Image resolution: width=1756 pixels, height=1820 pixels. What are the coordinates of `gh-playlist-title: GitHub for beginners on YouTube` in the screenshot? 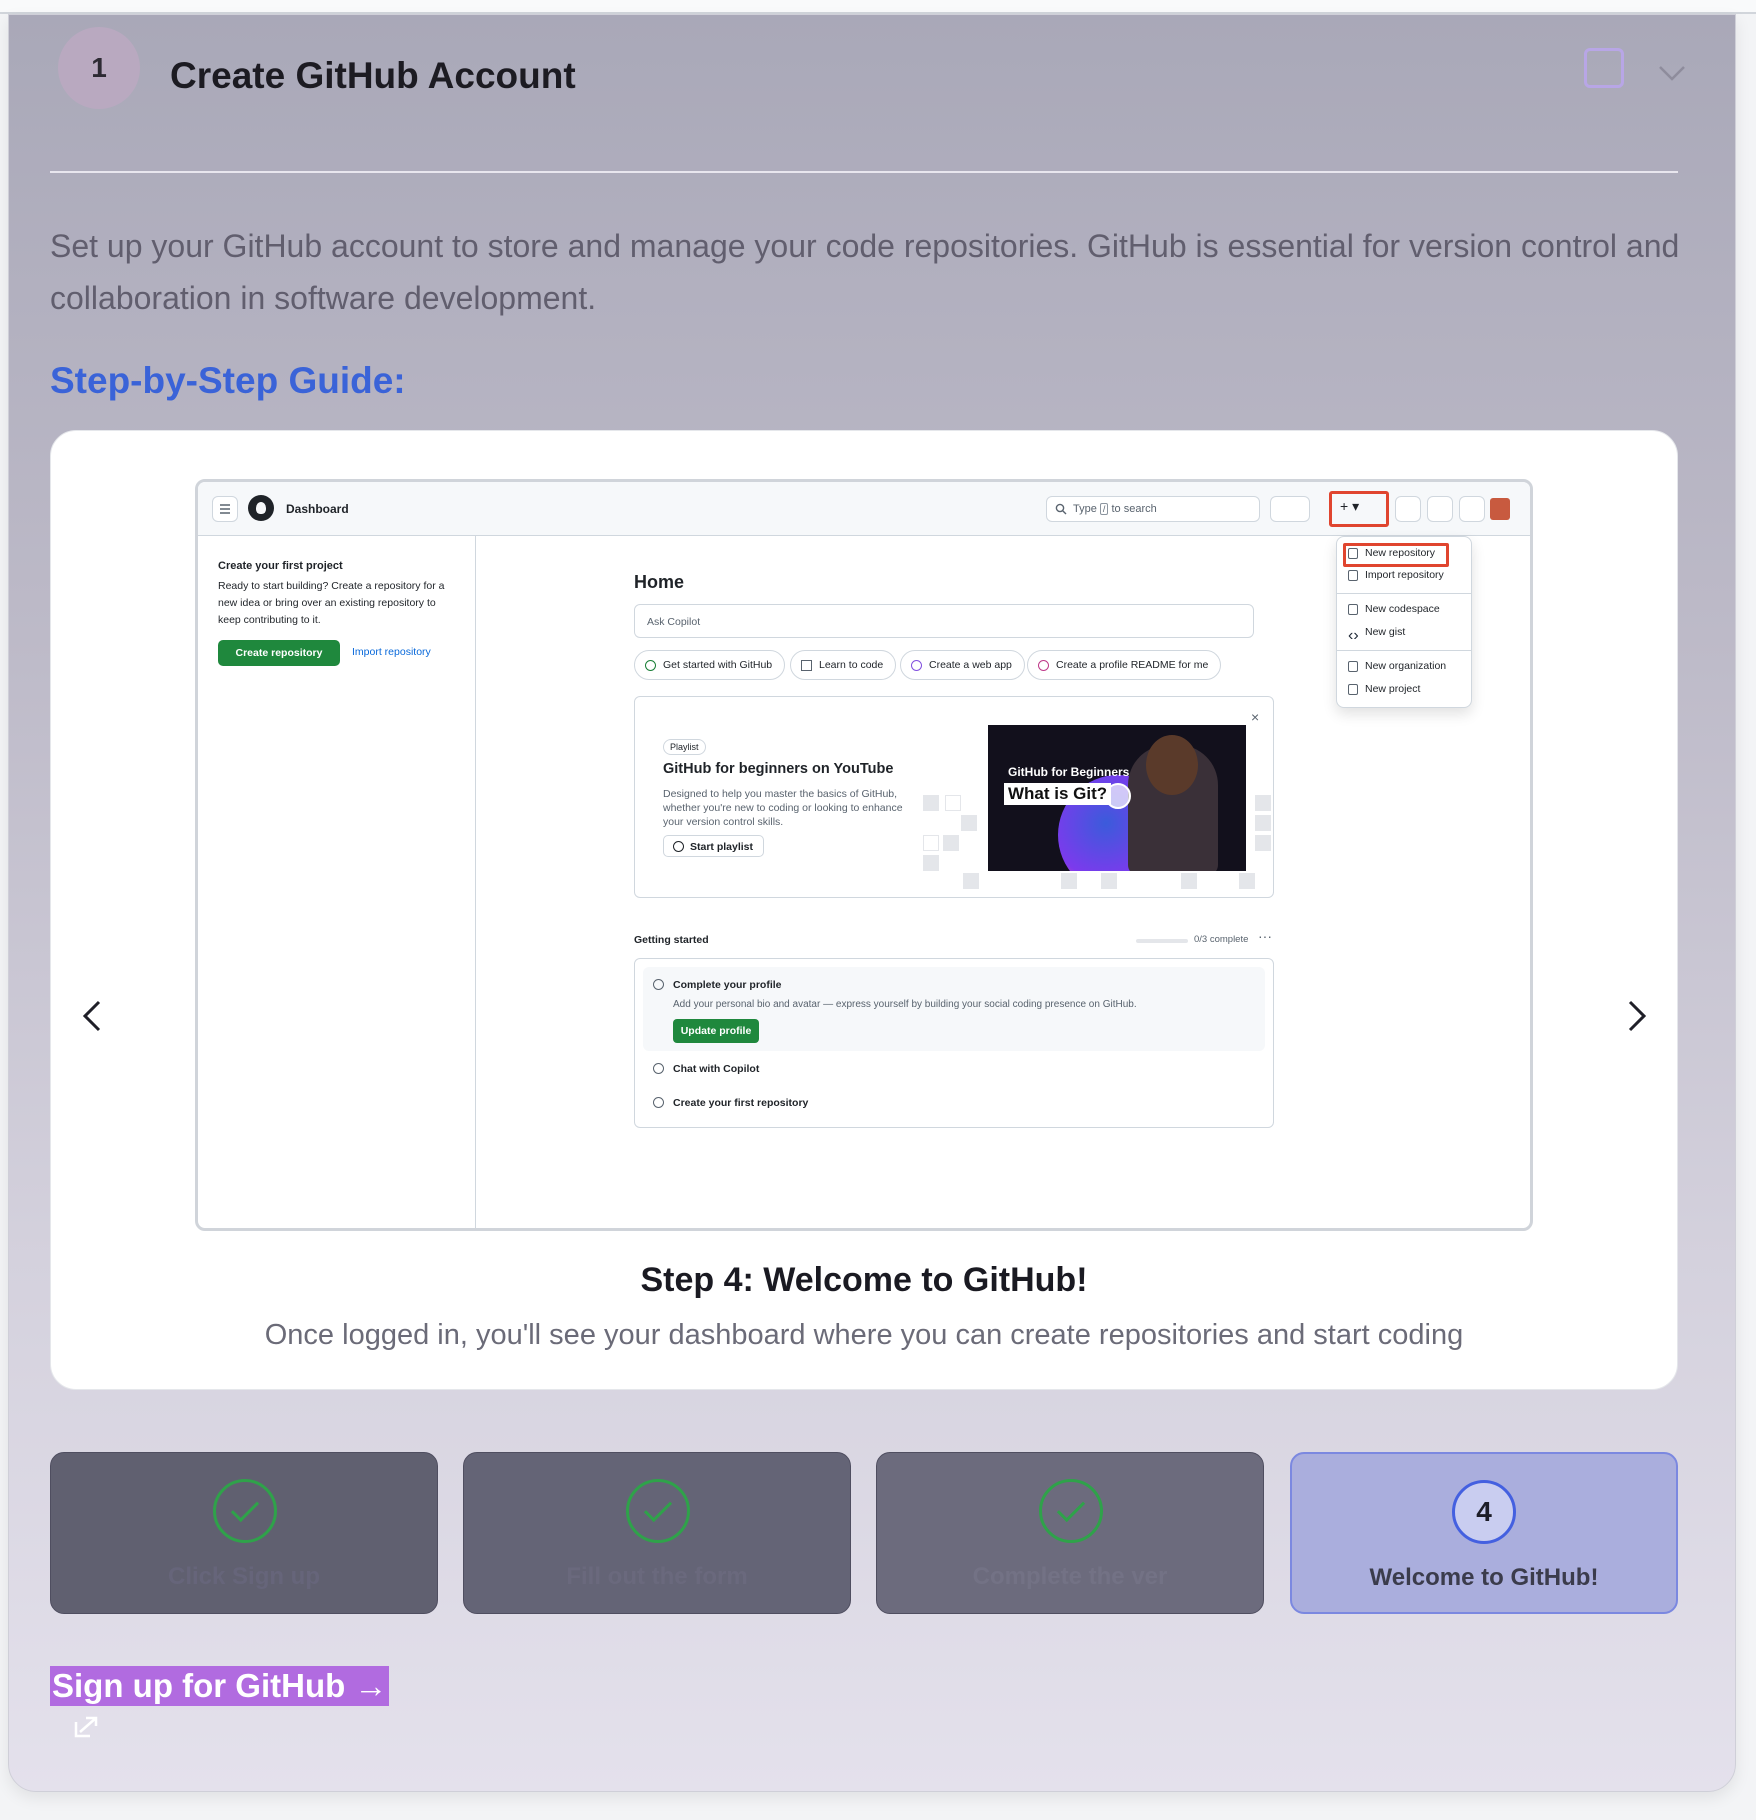 It's located at (778, 769).